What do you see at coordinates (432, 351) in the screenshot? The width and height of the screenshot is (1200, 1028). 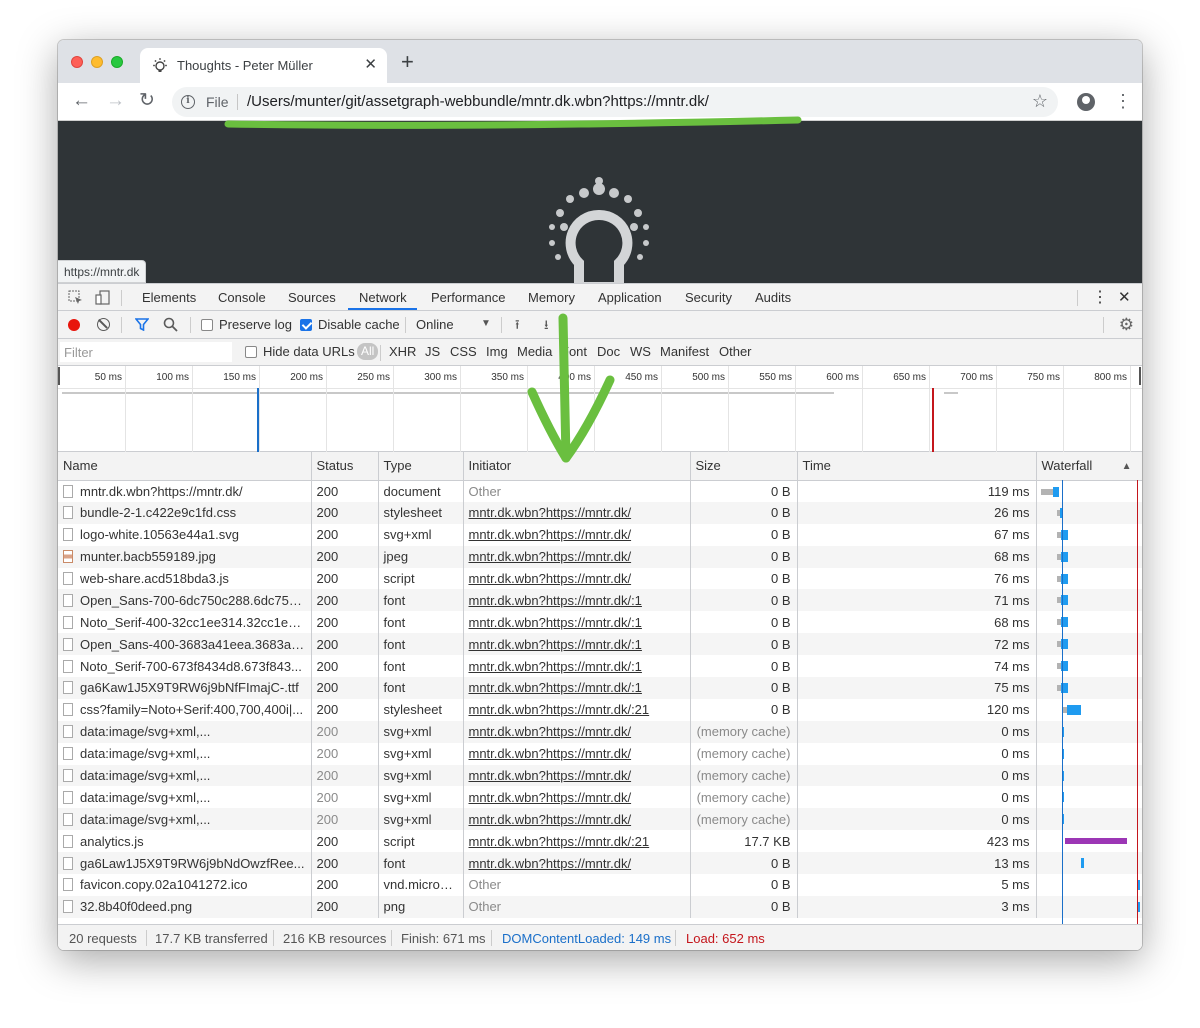 I see `filter-type-js: JS` at bounding box center [432, 351].